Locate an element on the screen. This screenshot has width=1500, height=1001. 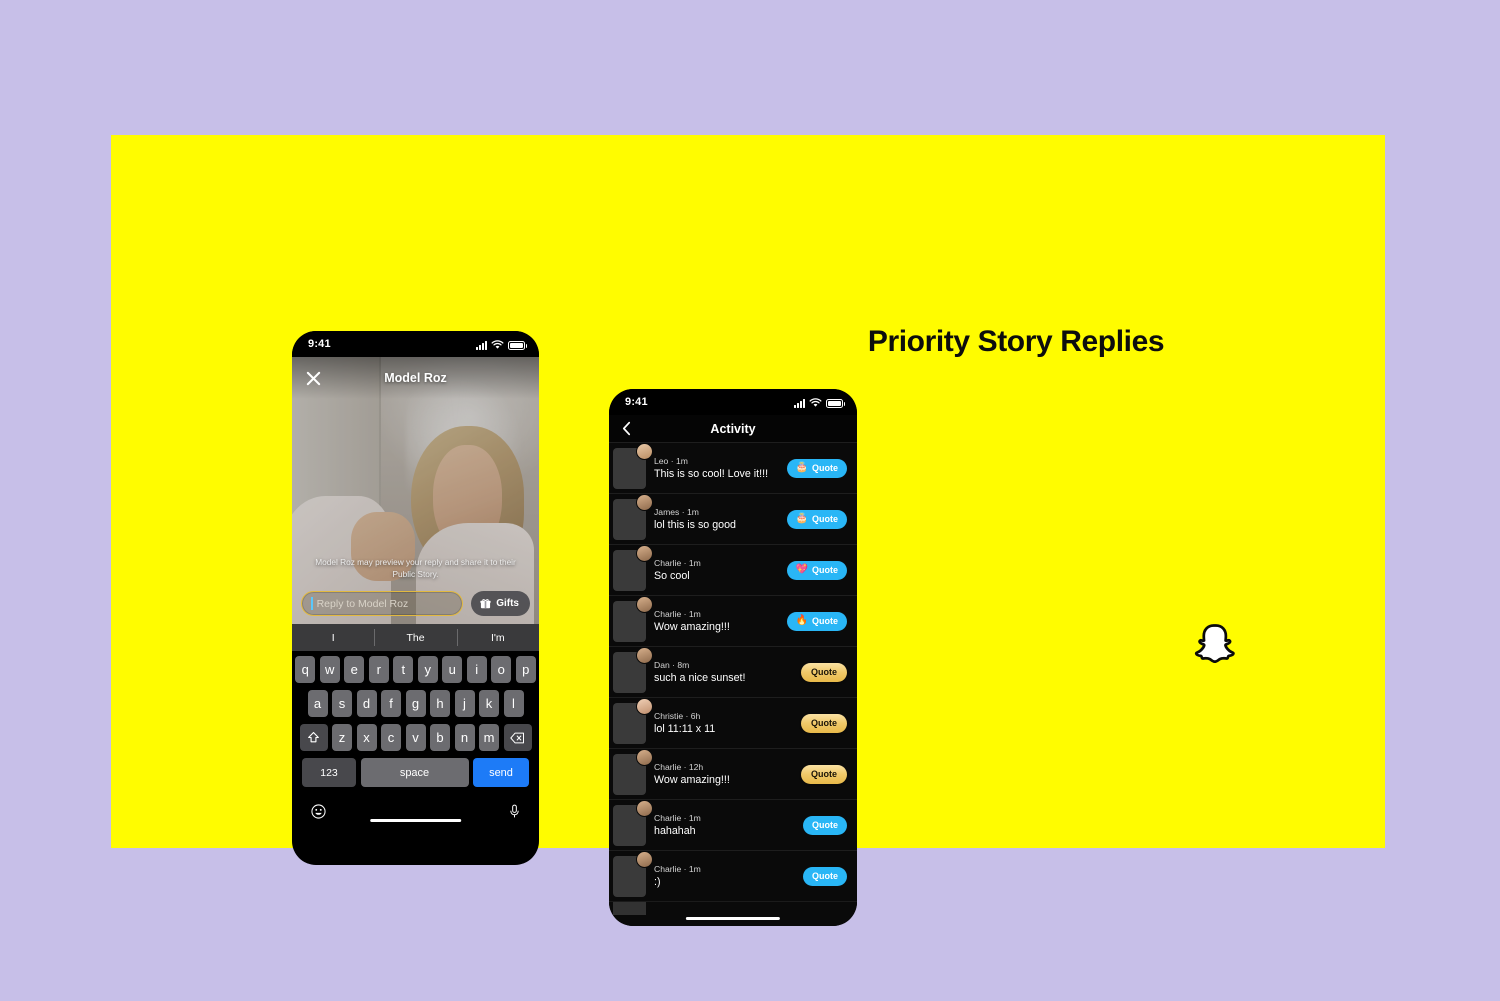
send-key: send is located at coordinates (501, 772).